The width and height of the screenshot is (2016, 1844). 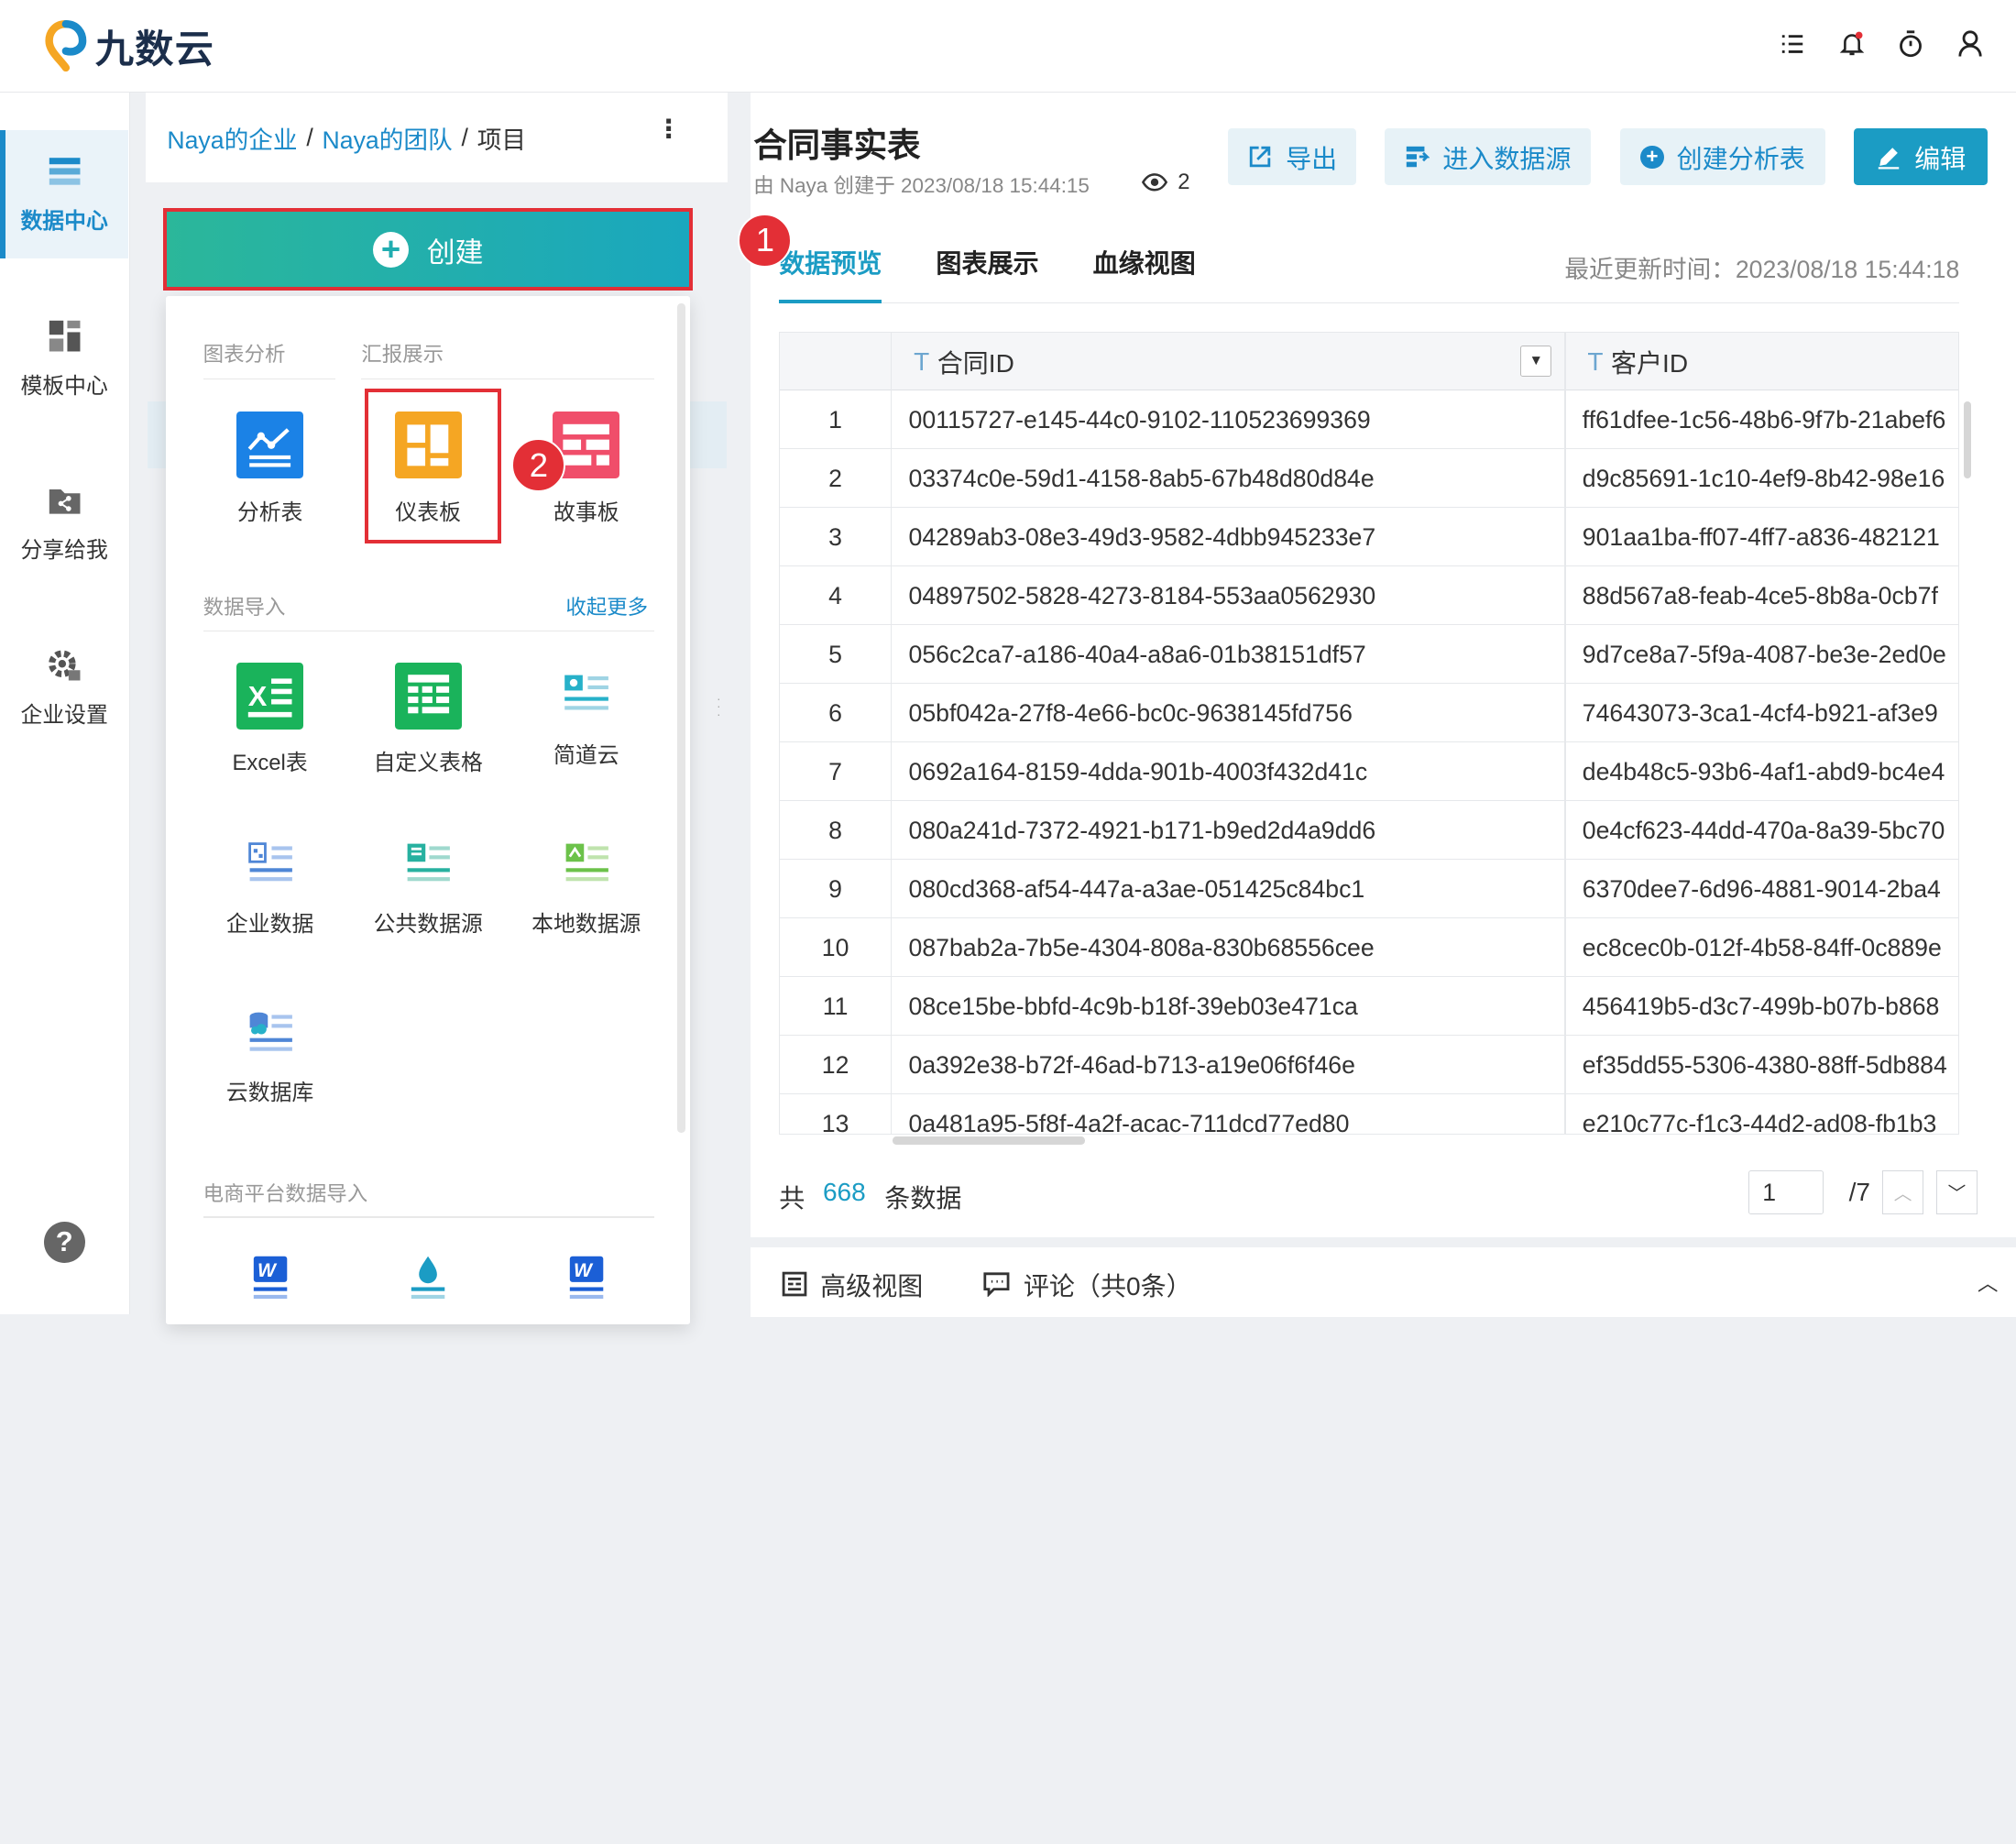 I want to click on menu-item-analysis-table: 分析表, so click(x=269, y=468).